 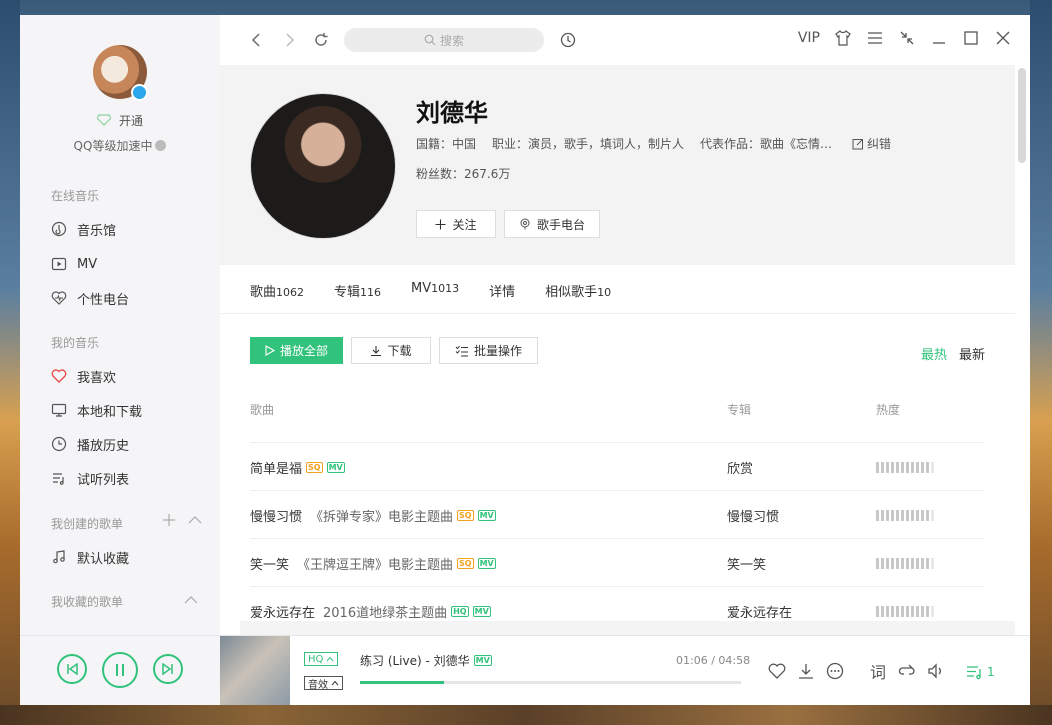 I want to click on album-cell: 爱永远存在, so click(x=759, y=611).